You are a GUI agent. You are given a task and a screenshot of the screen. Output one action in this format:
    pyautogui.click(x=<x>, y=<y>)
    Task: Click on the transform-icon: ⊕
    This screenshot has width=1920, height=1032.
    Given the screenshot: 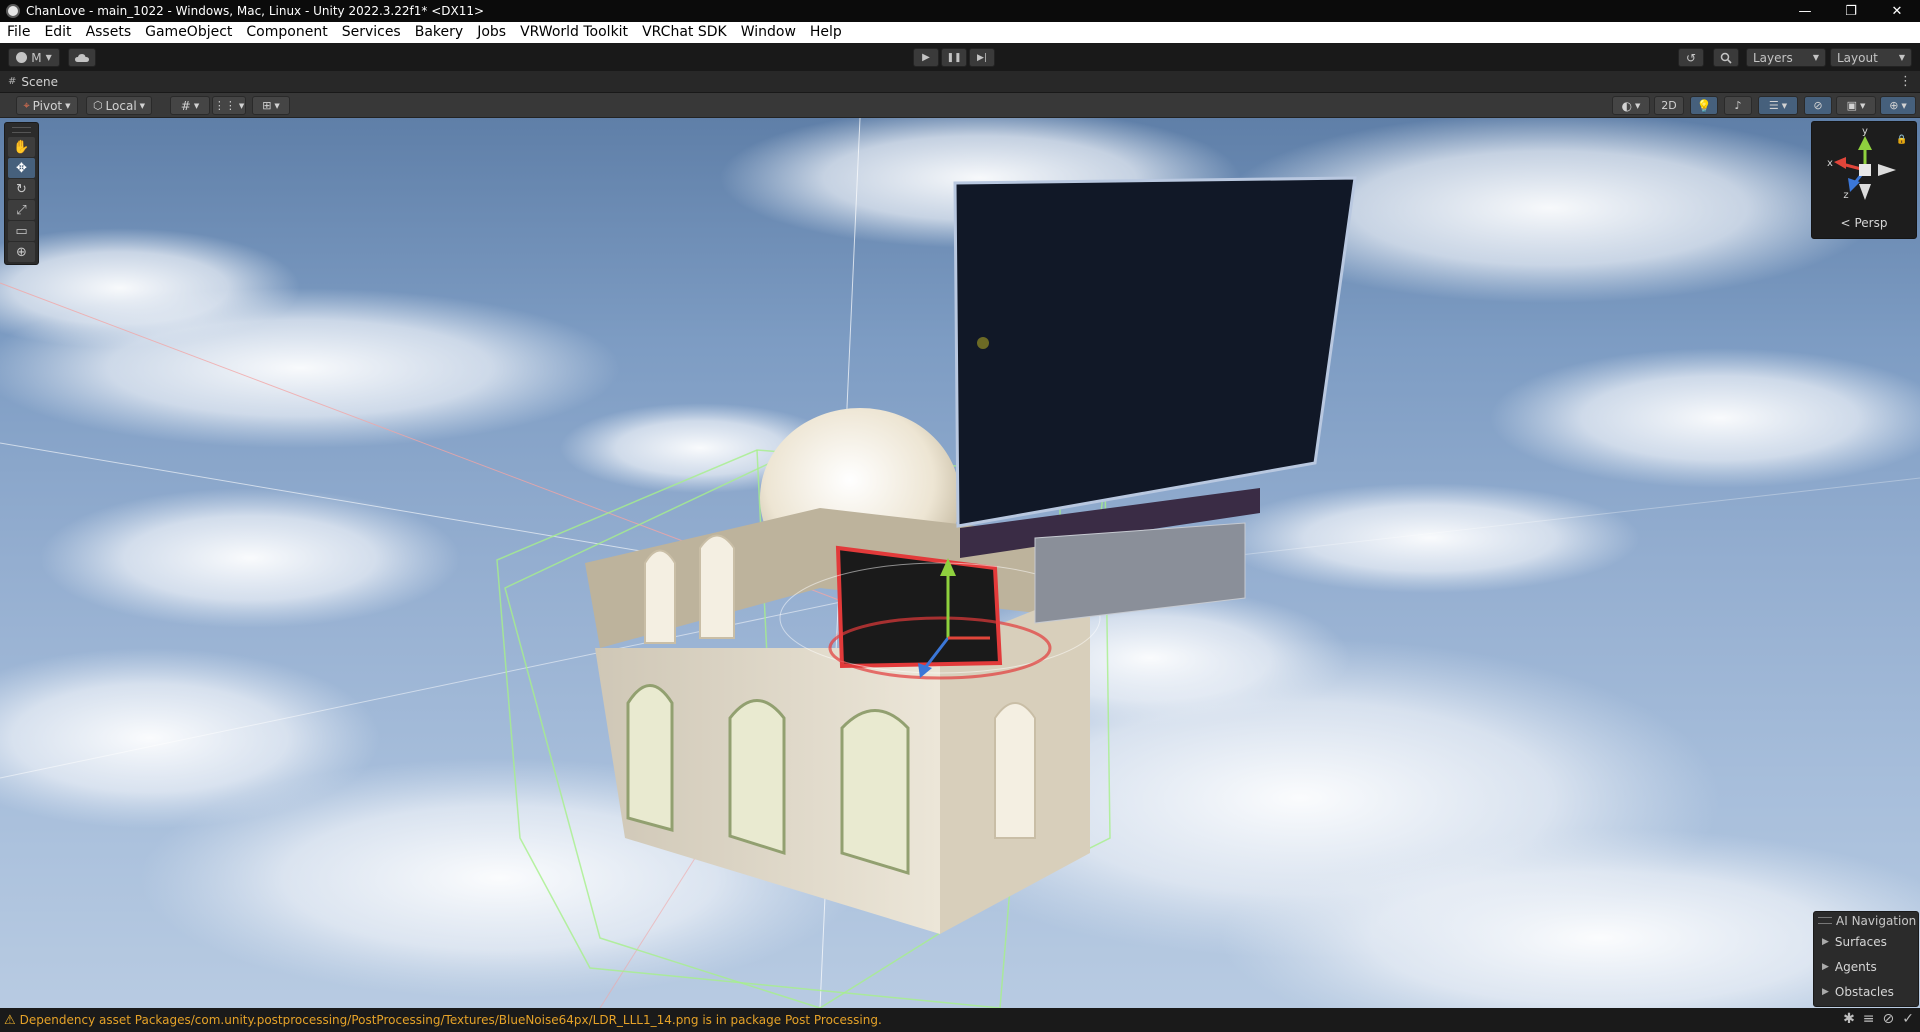 What is the action you would take?
    pyautogui.click(x=21, y=252)
    